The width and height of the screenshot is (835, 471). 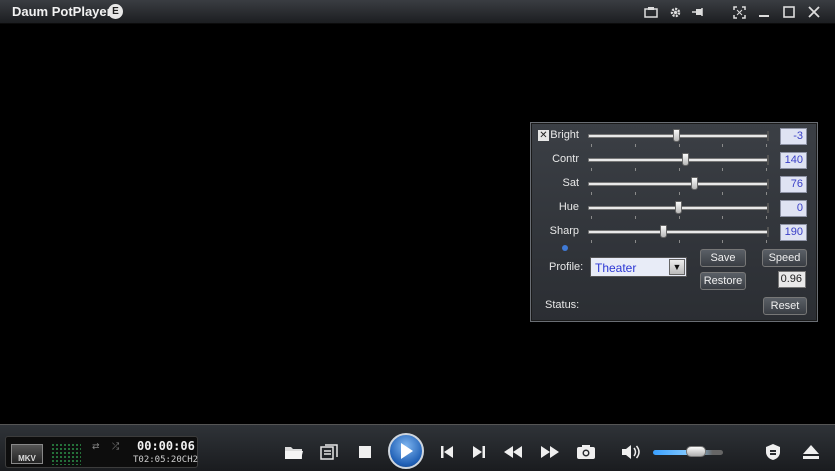 What do you see at coordinates (616, 268) in the screenshot?
I see `profile-value: Theater` at bounding box center [616, 268].